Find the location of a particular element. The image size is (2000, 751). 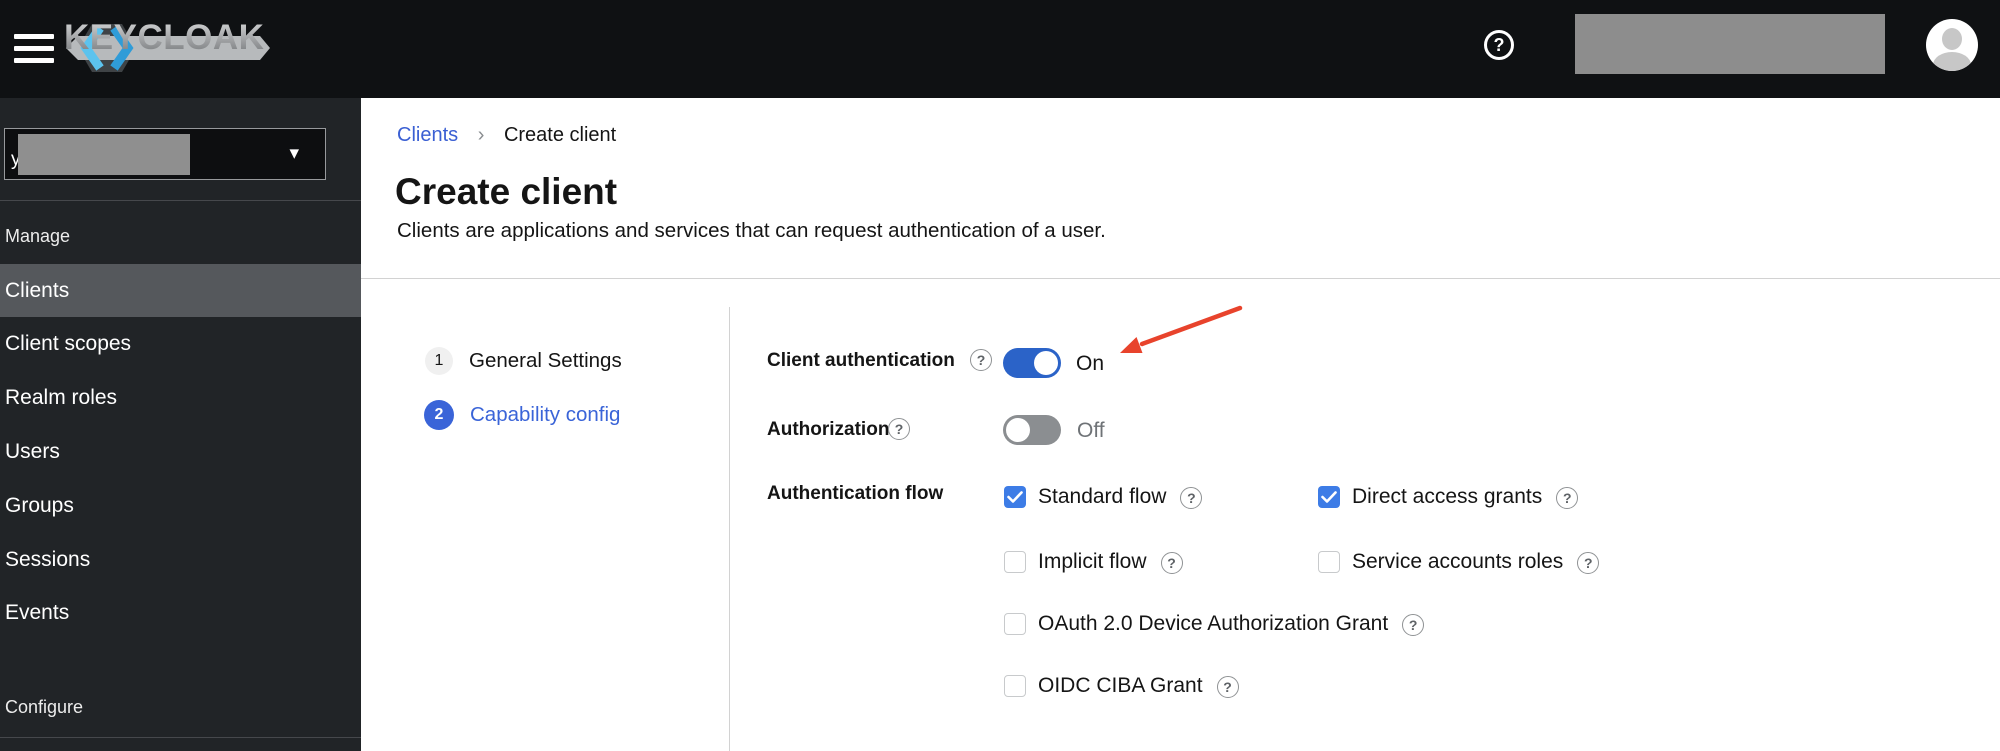

client-authentication-label: Client authentication is located at coordinates (861, 360).